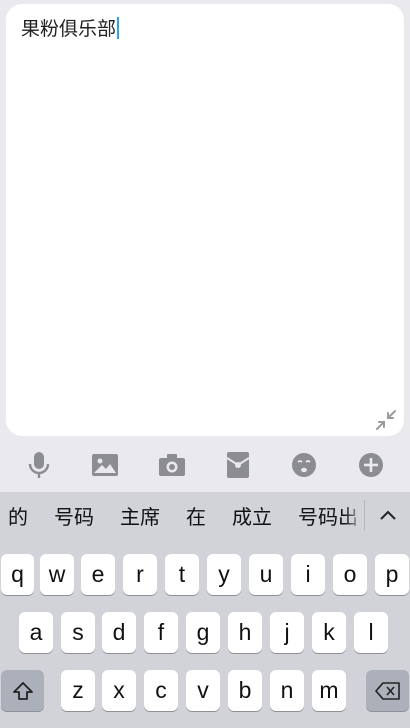  I want to click on key-j: j, so click(287, 632).